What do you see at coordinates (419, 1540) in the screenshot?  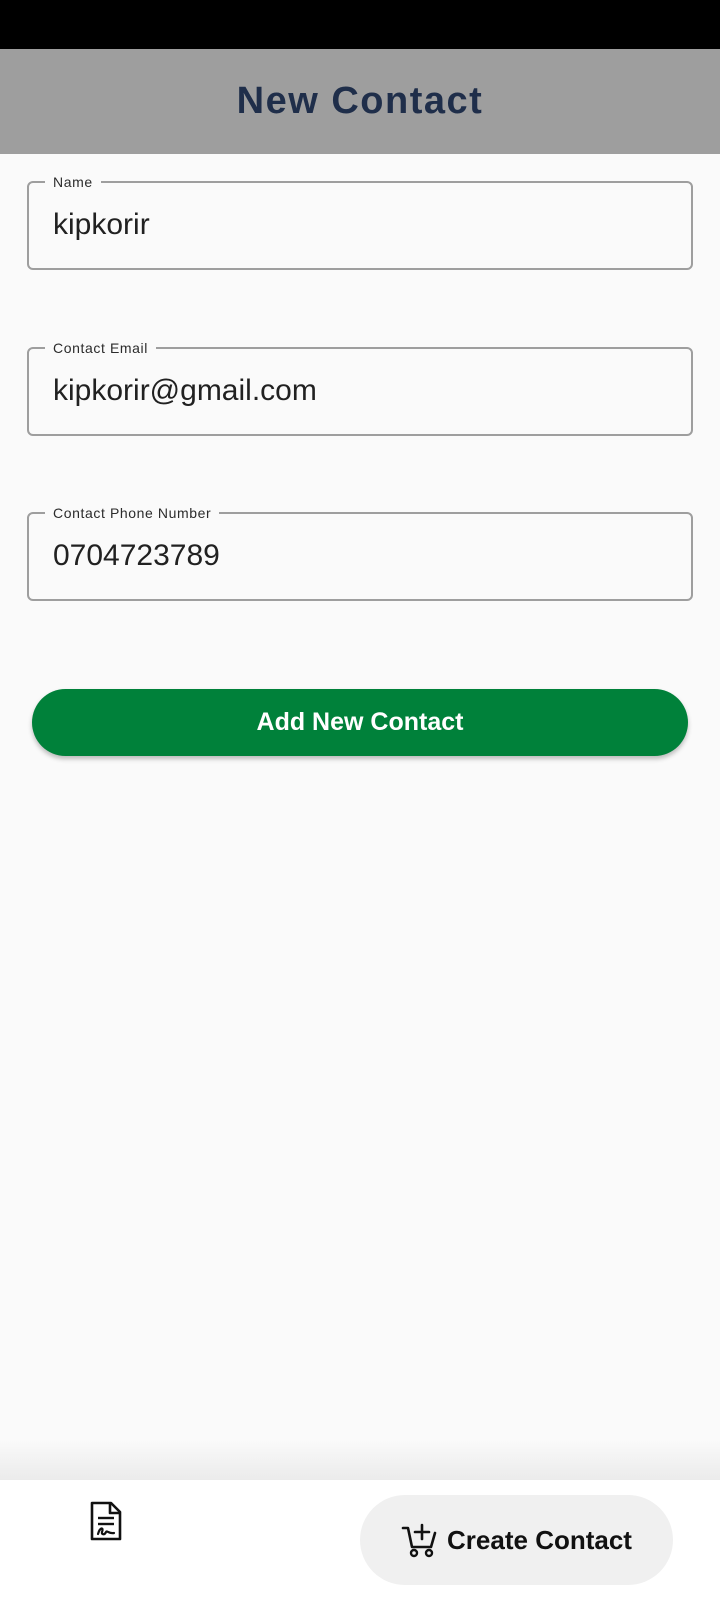 I see `cart-add-icon` at bounding box center [419, 1540].